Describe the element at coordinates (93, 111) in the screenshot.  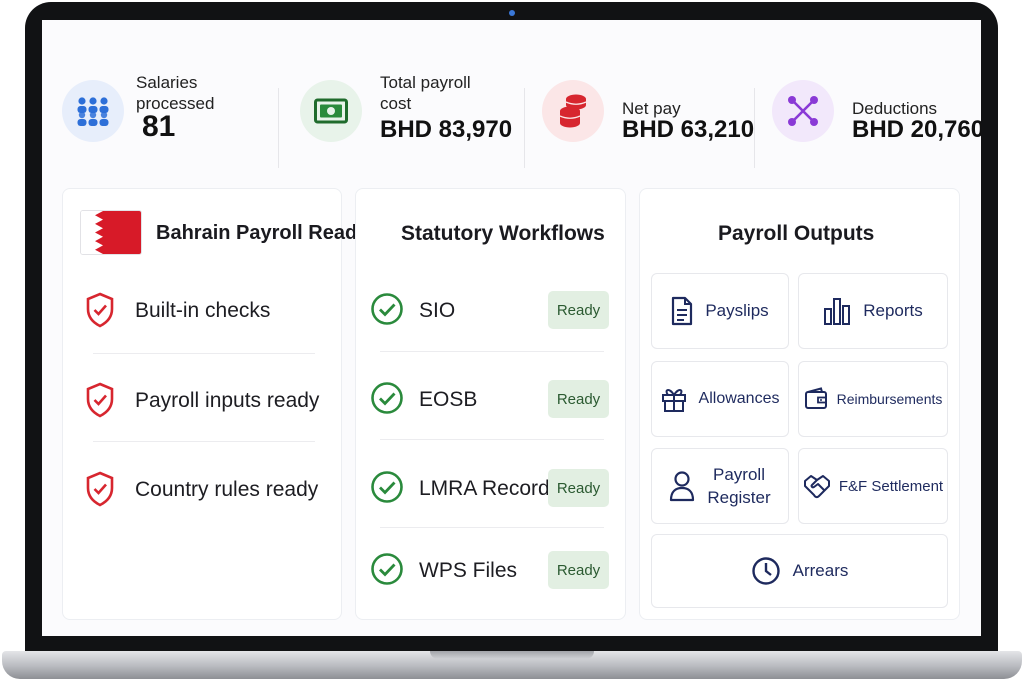
I see `people-icon` at that location.